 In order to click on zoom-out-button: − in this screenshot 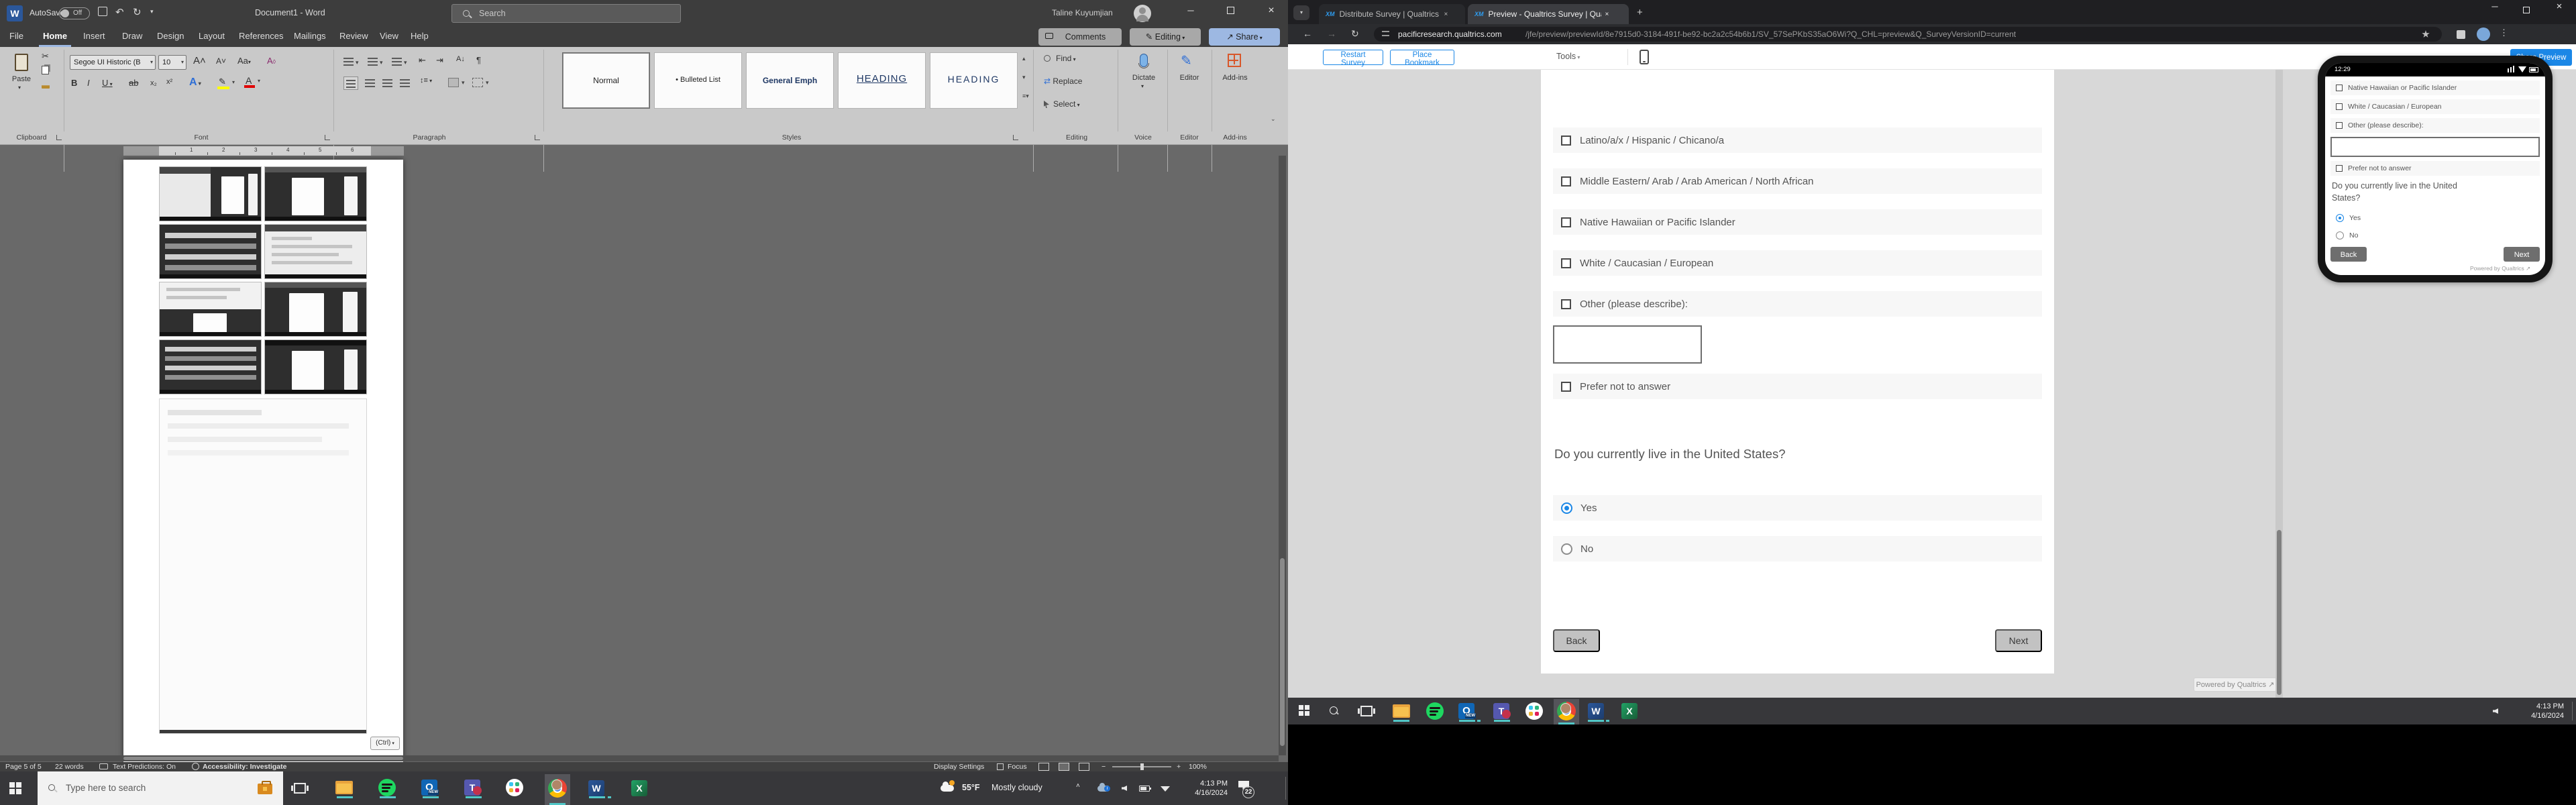, I will do `click(1104, 767)`.